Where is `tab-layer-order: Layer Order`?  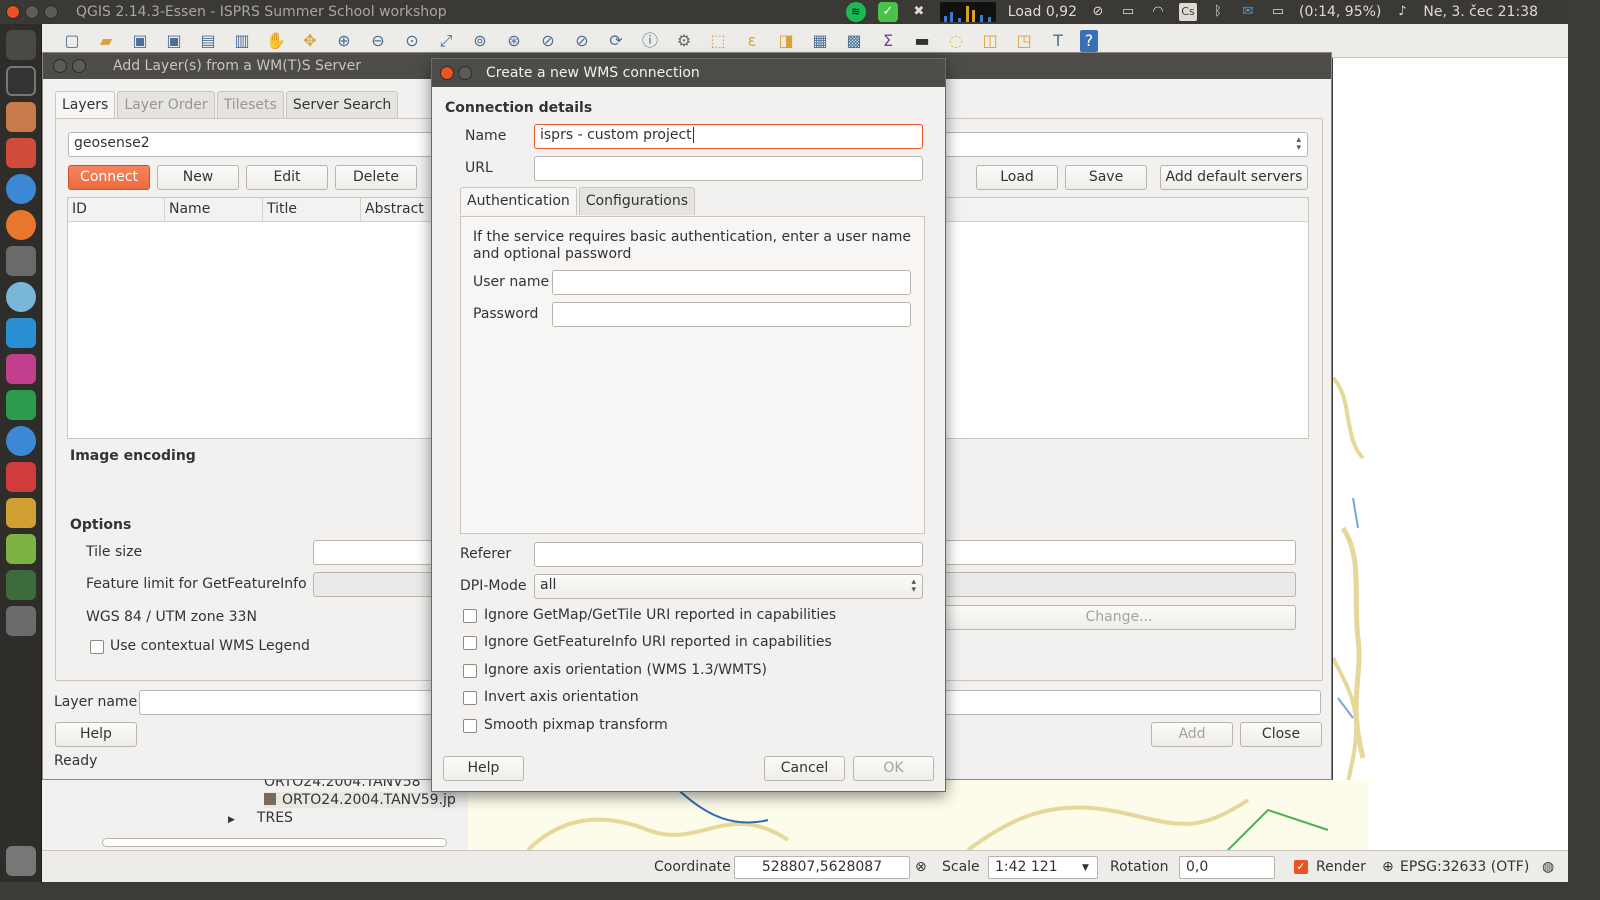
tab-layer-order: Layer Order is located at coordinates (166, 105).